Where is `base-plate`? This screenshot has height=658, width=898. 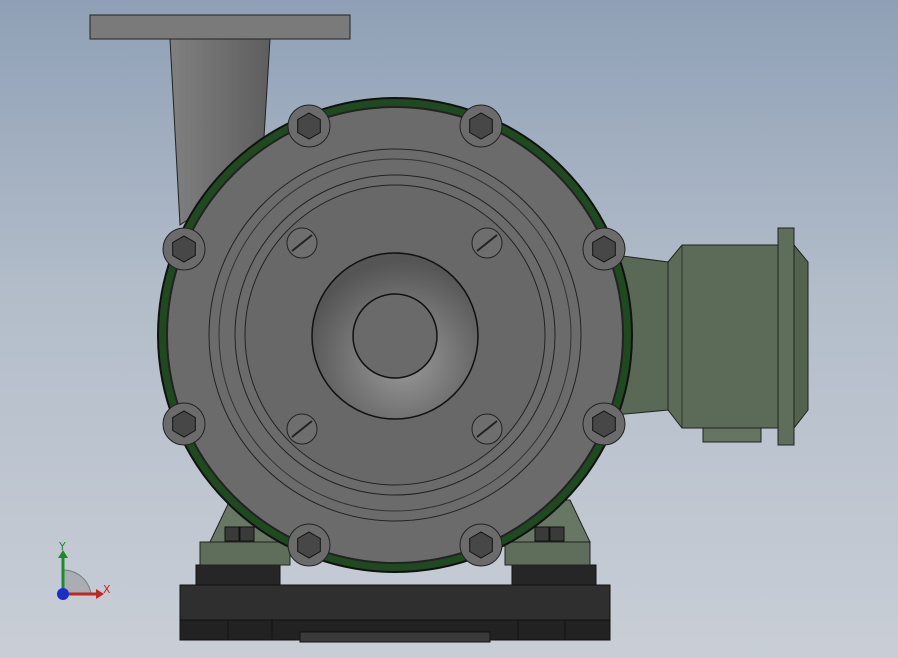
base-plate is located at coordinates (395, 603).